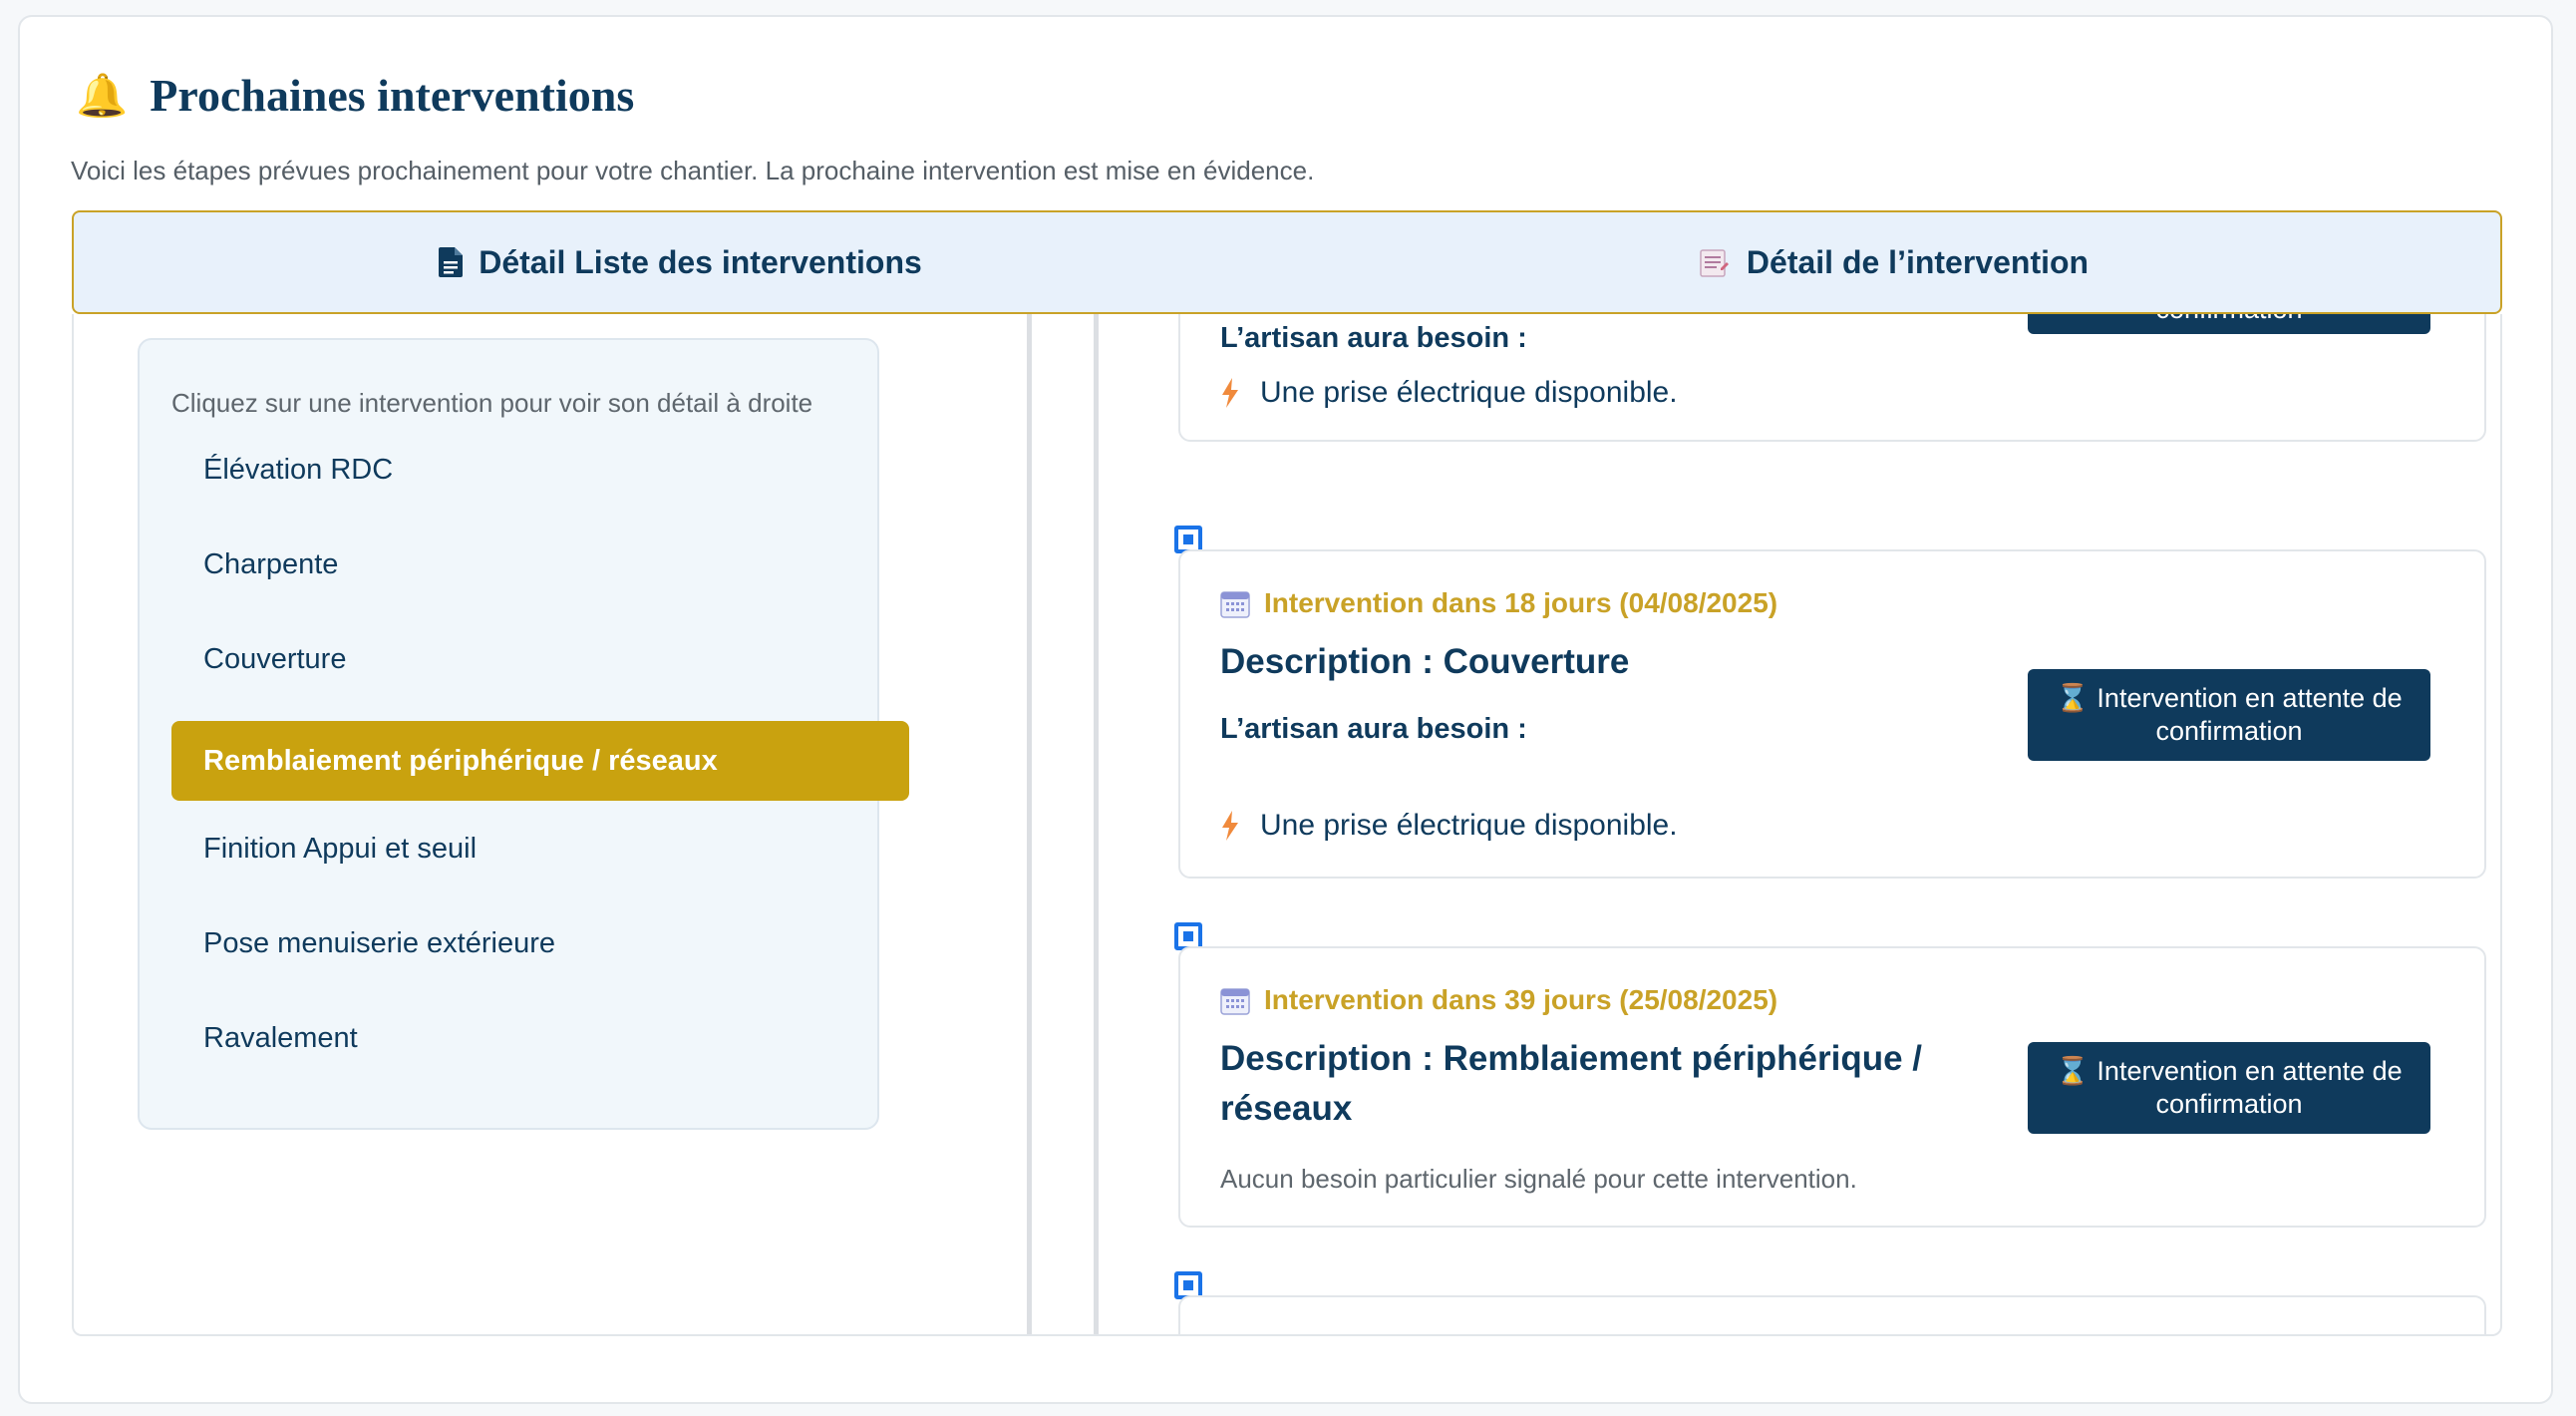 This screenshot has width=2576, height=1416. What do you see at coordinates (540, 761) in the screenshot?
I see `list-item-active: Remblaiement périphérique / réseaux` at bounding box center [540, 761].